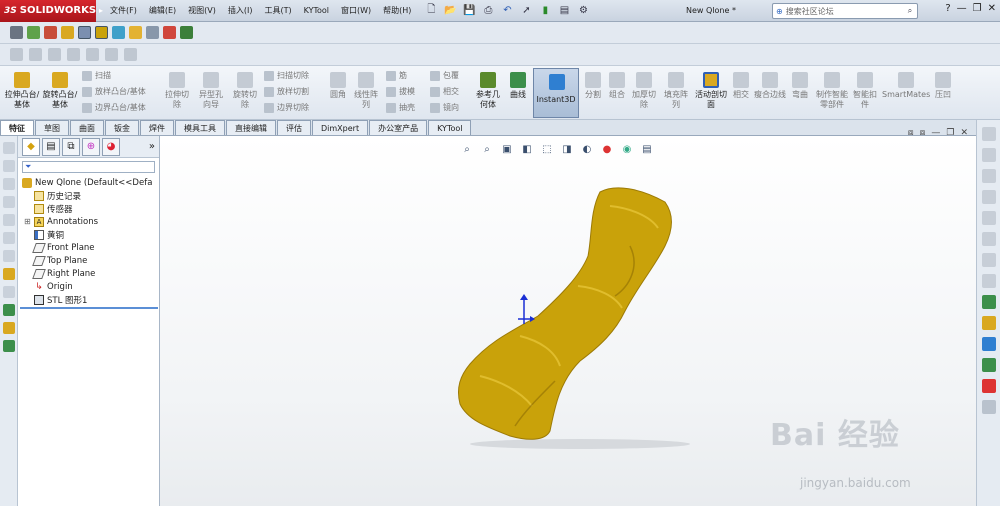 The height and width of the screenshot is (506, 1000). Describe the element at coordinates (526, 11) in the screenshot. I see `select-arrow-icon: ➚` at that location.